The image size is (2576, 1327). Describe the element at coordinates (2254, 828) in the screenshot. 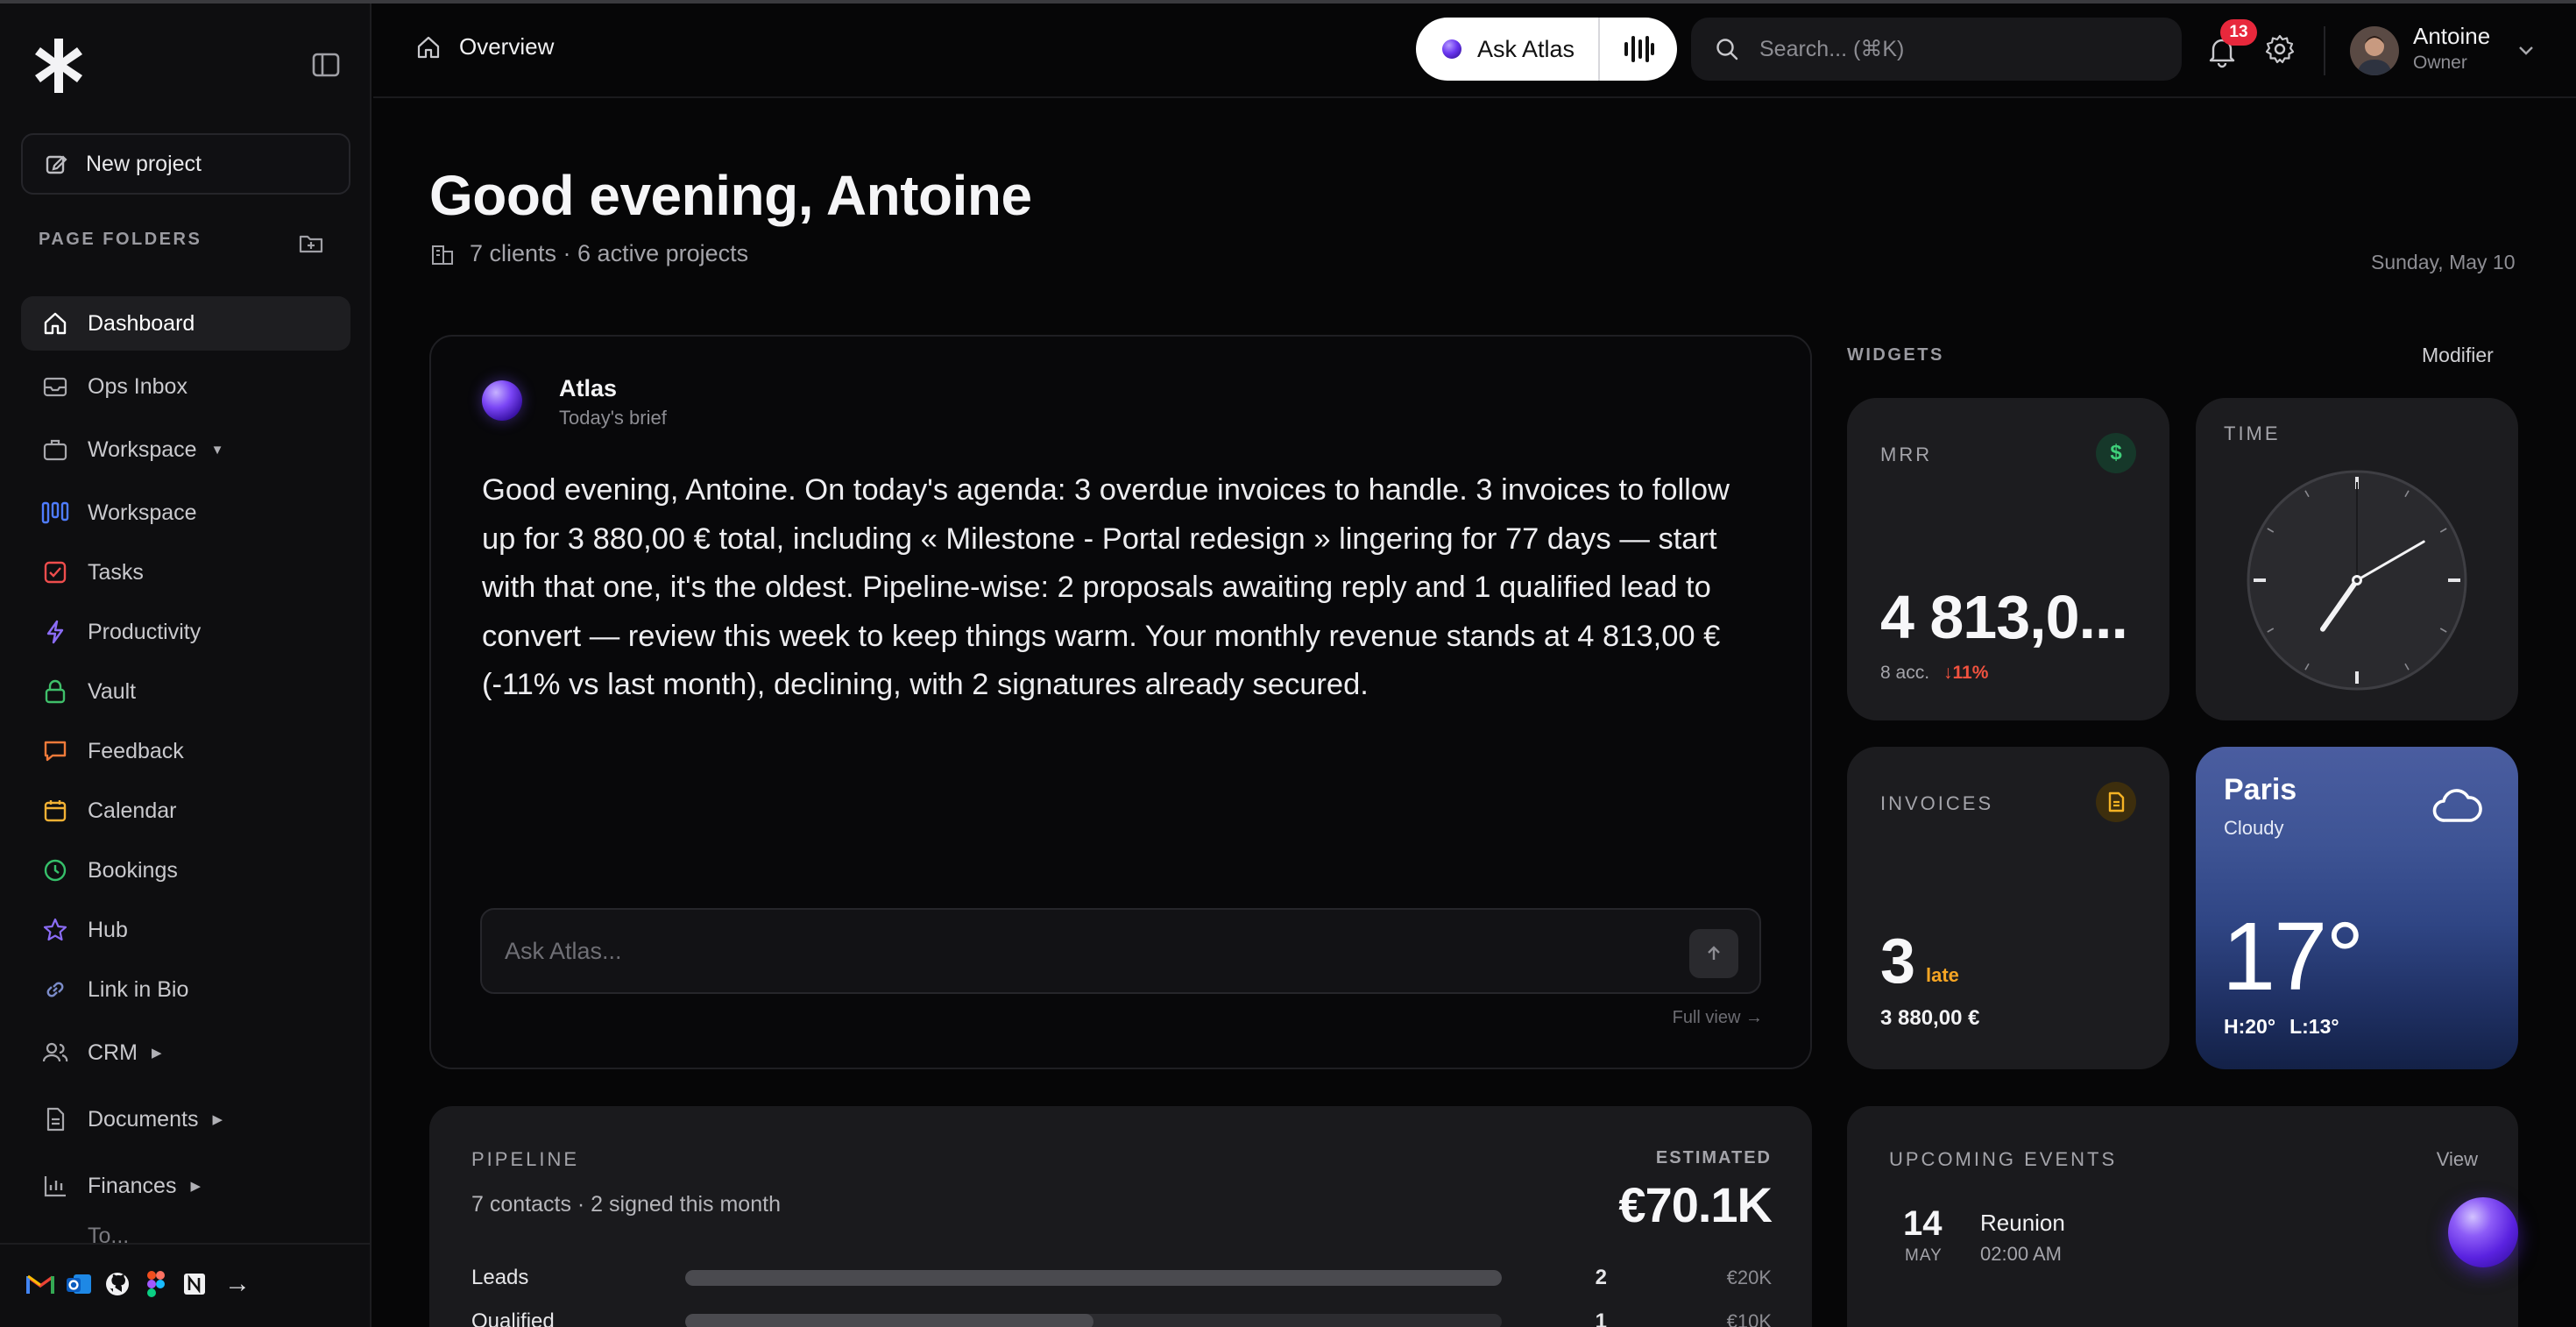

I see `weather-condition: Cloudy` at that location.